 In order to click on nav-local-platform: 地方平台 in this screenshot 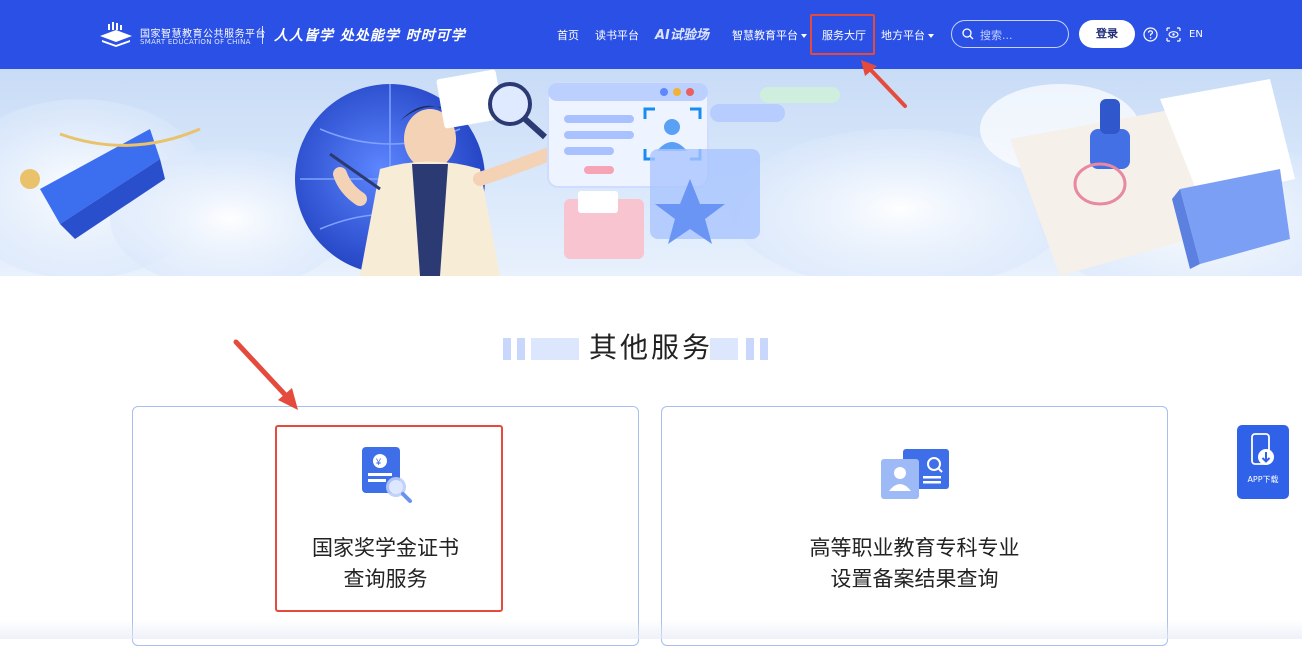, I will do `click(907, 35)`.